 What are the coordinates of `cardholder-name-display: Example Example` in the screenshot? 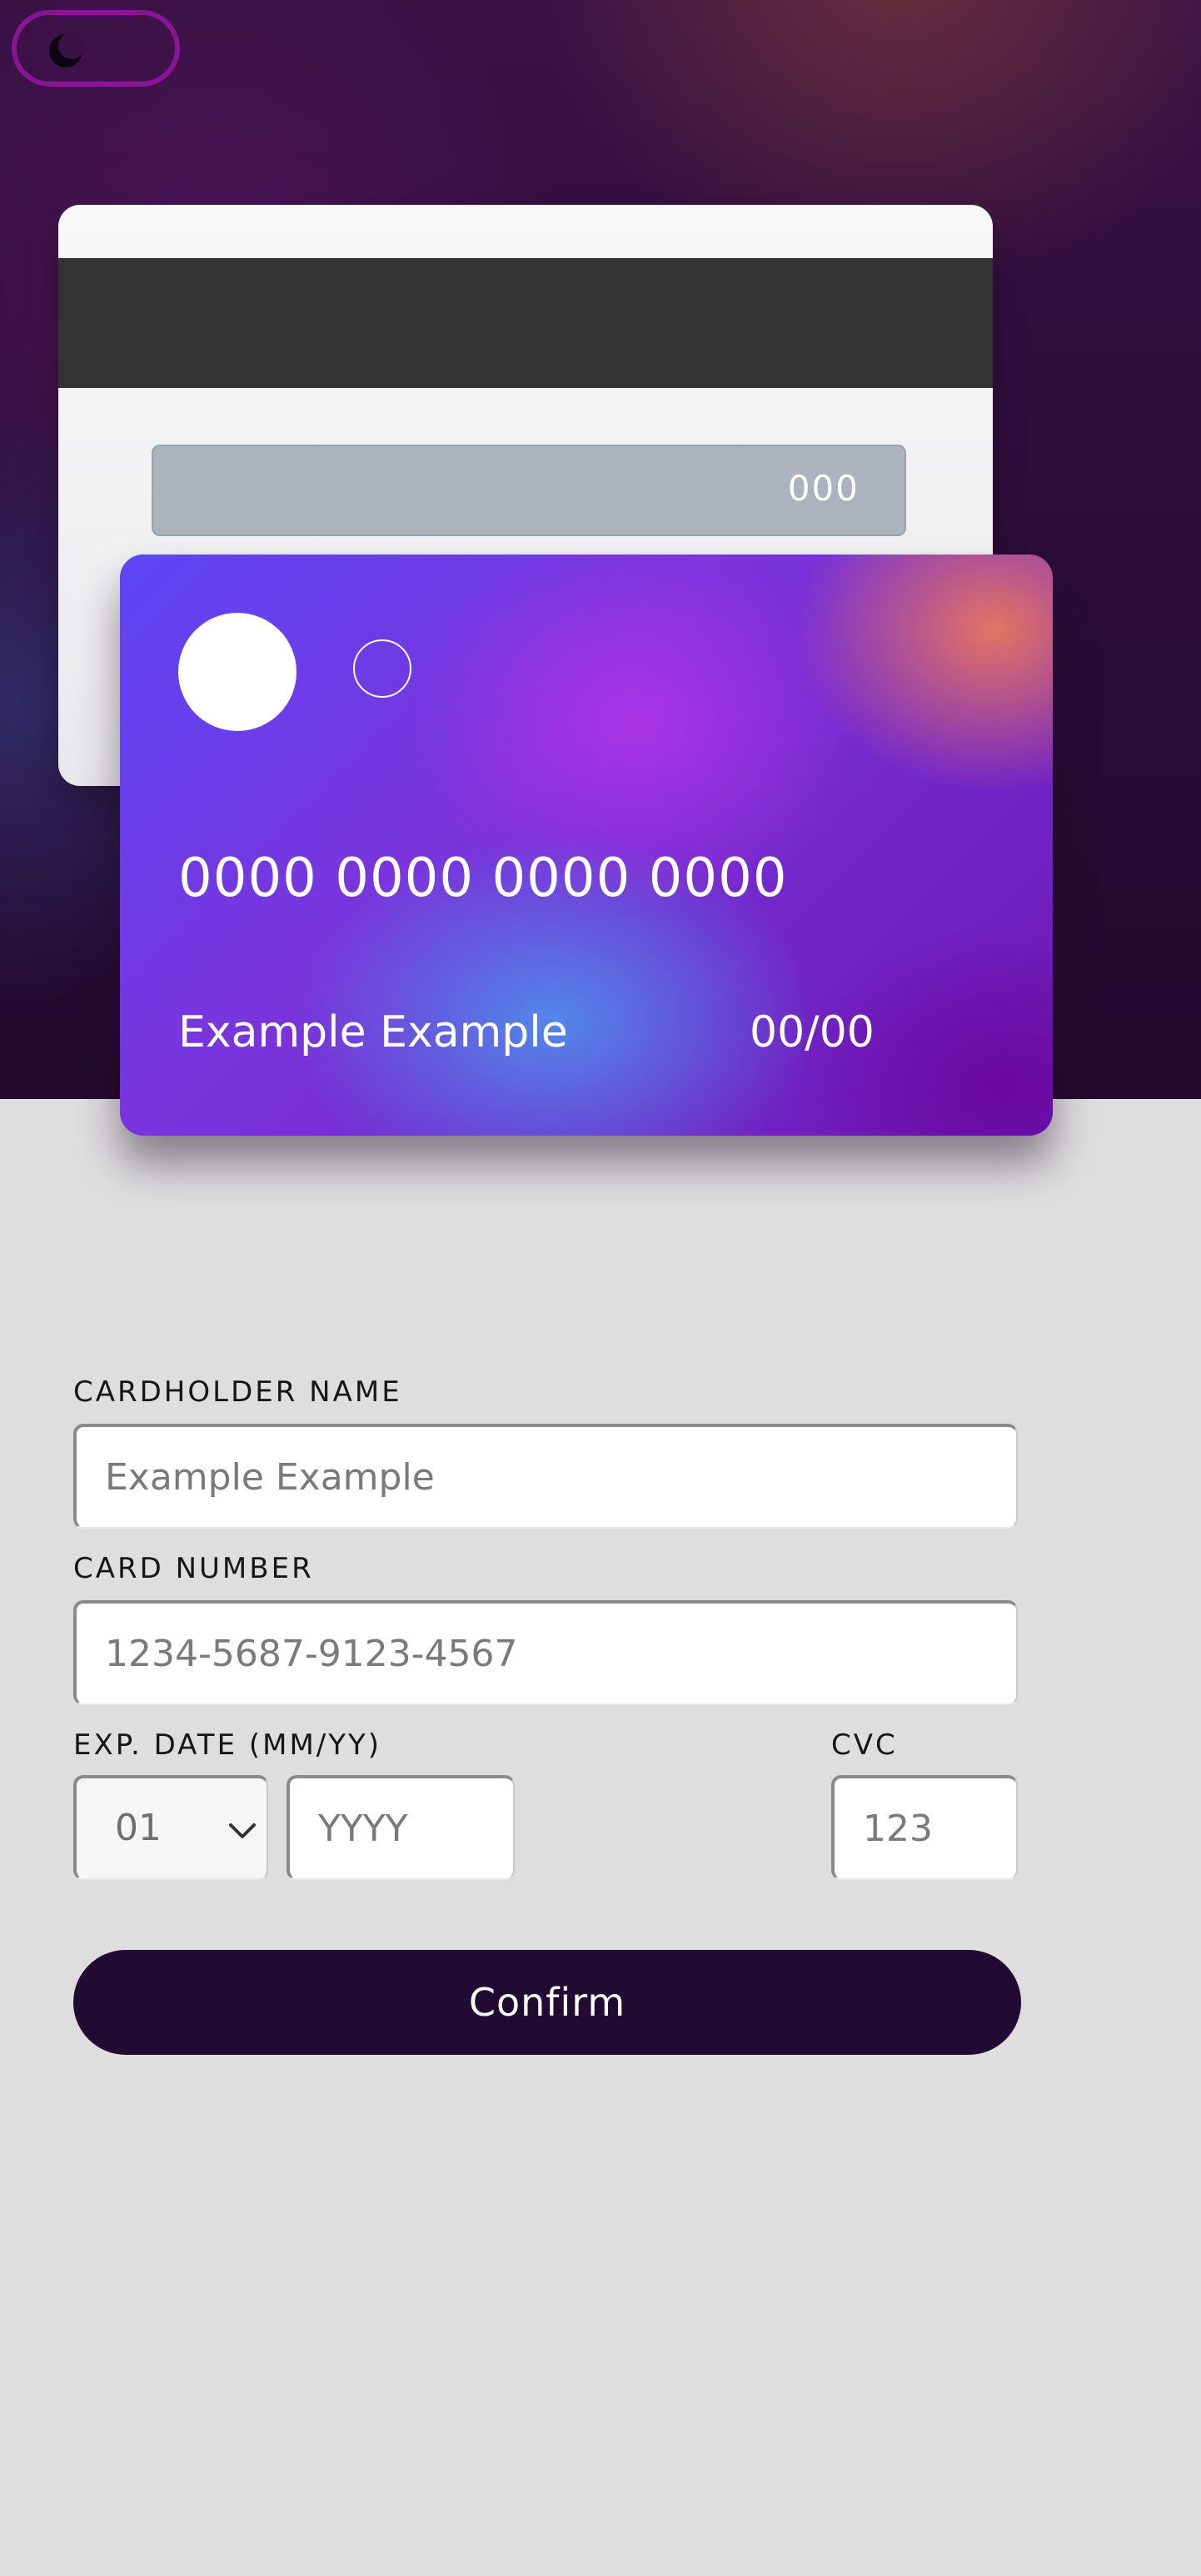 It's located at (373, 1032).